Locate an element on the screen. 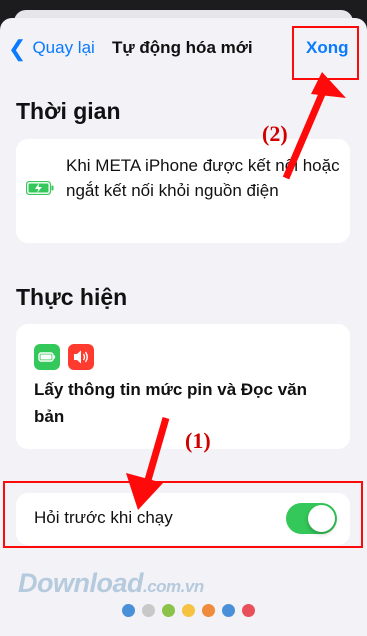 This screenshot has width=367, height=636. arrow-to-toggle is located at coordinates (148, 463).